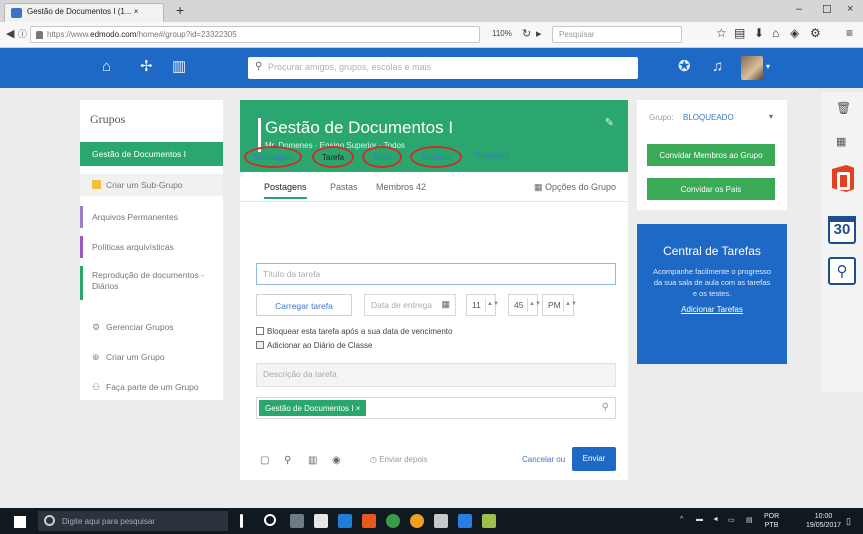 This screenshot has height=534, width=863. Describe the element at coordinates (345, 521) in the screenshot. I see `edge-icon` at that location.